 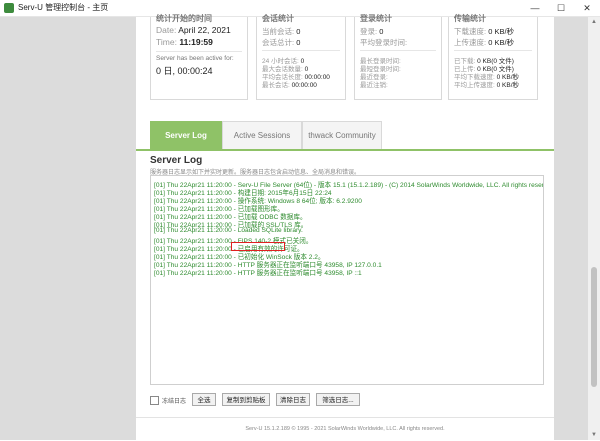 I want to click on uptime-value: 0 日, 00:00:24, so click(x=184, y=71).